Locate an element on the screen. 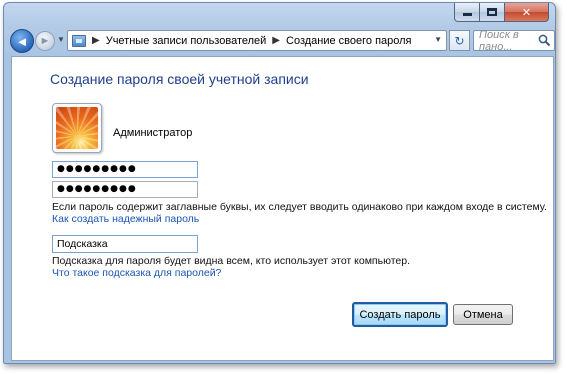 The image size is (567, 374). maximize-icon is located at coordinates (492, 12).